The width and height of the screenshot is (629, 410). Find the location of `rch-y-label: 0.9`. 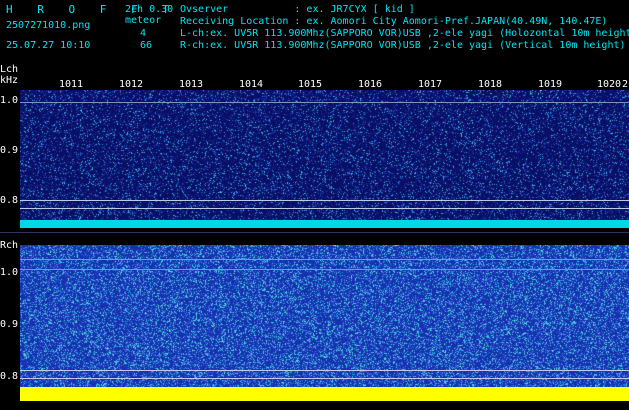

rch-y-label: 0.9 is located at coordinates (9, 324).